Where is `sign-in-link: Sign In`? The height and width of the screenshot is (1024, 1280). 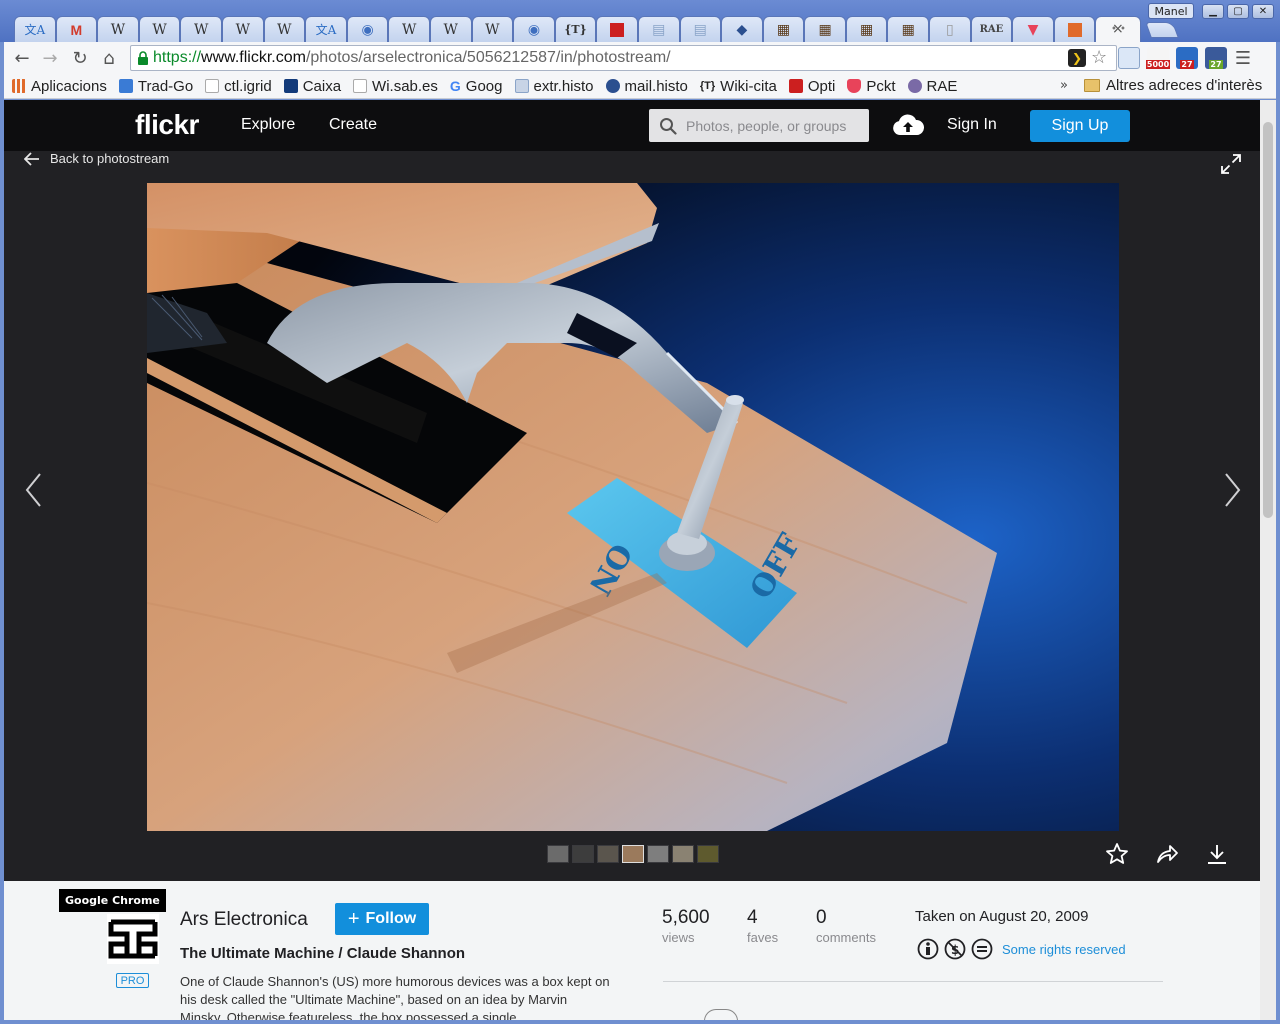
sign-in-link: Sign In is located at coordinates (972, 125).